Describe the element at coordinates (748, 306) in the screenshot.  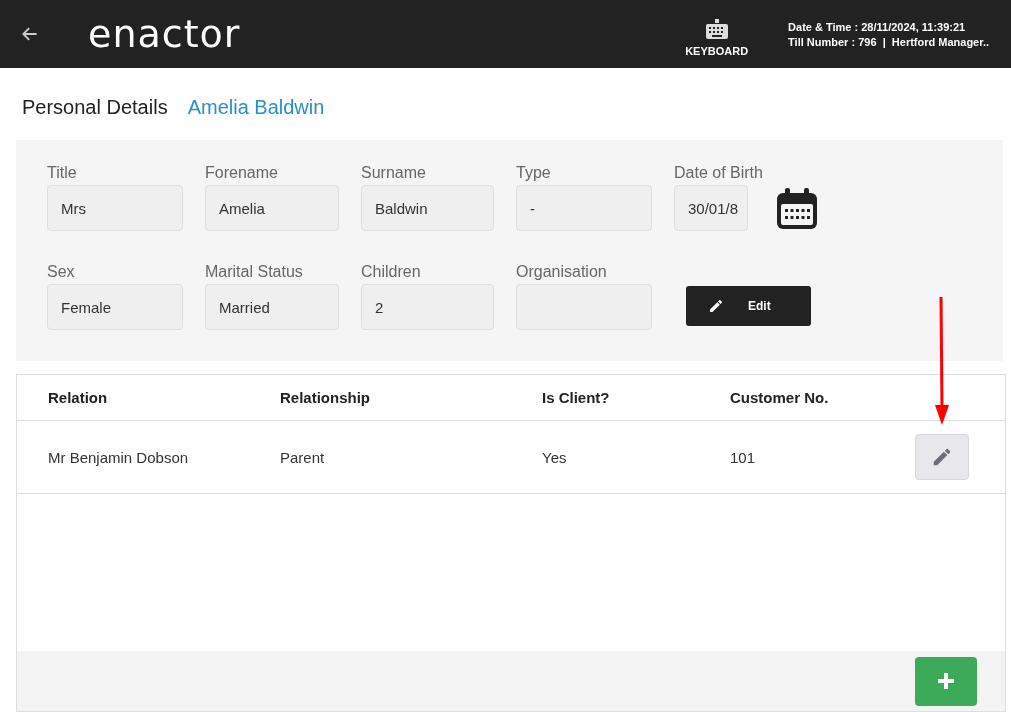
I see `edit-button: Edit` at that location.